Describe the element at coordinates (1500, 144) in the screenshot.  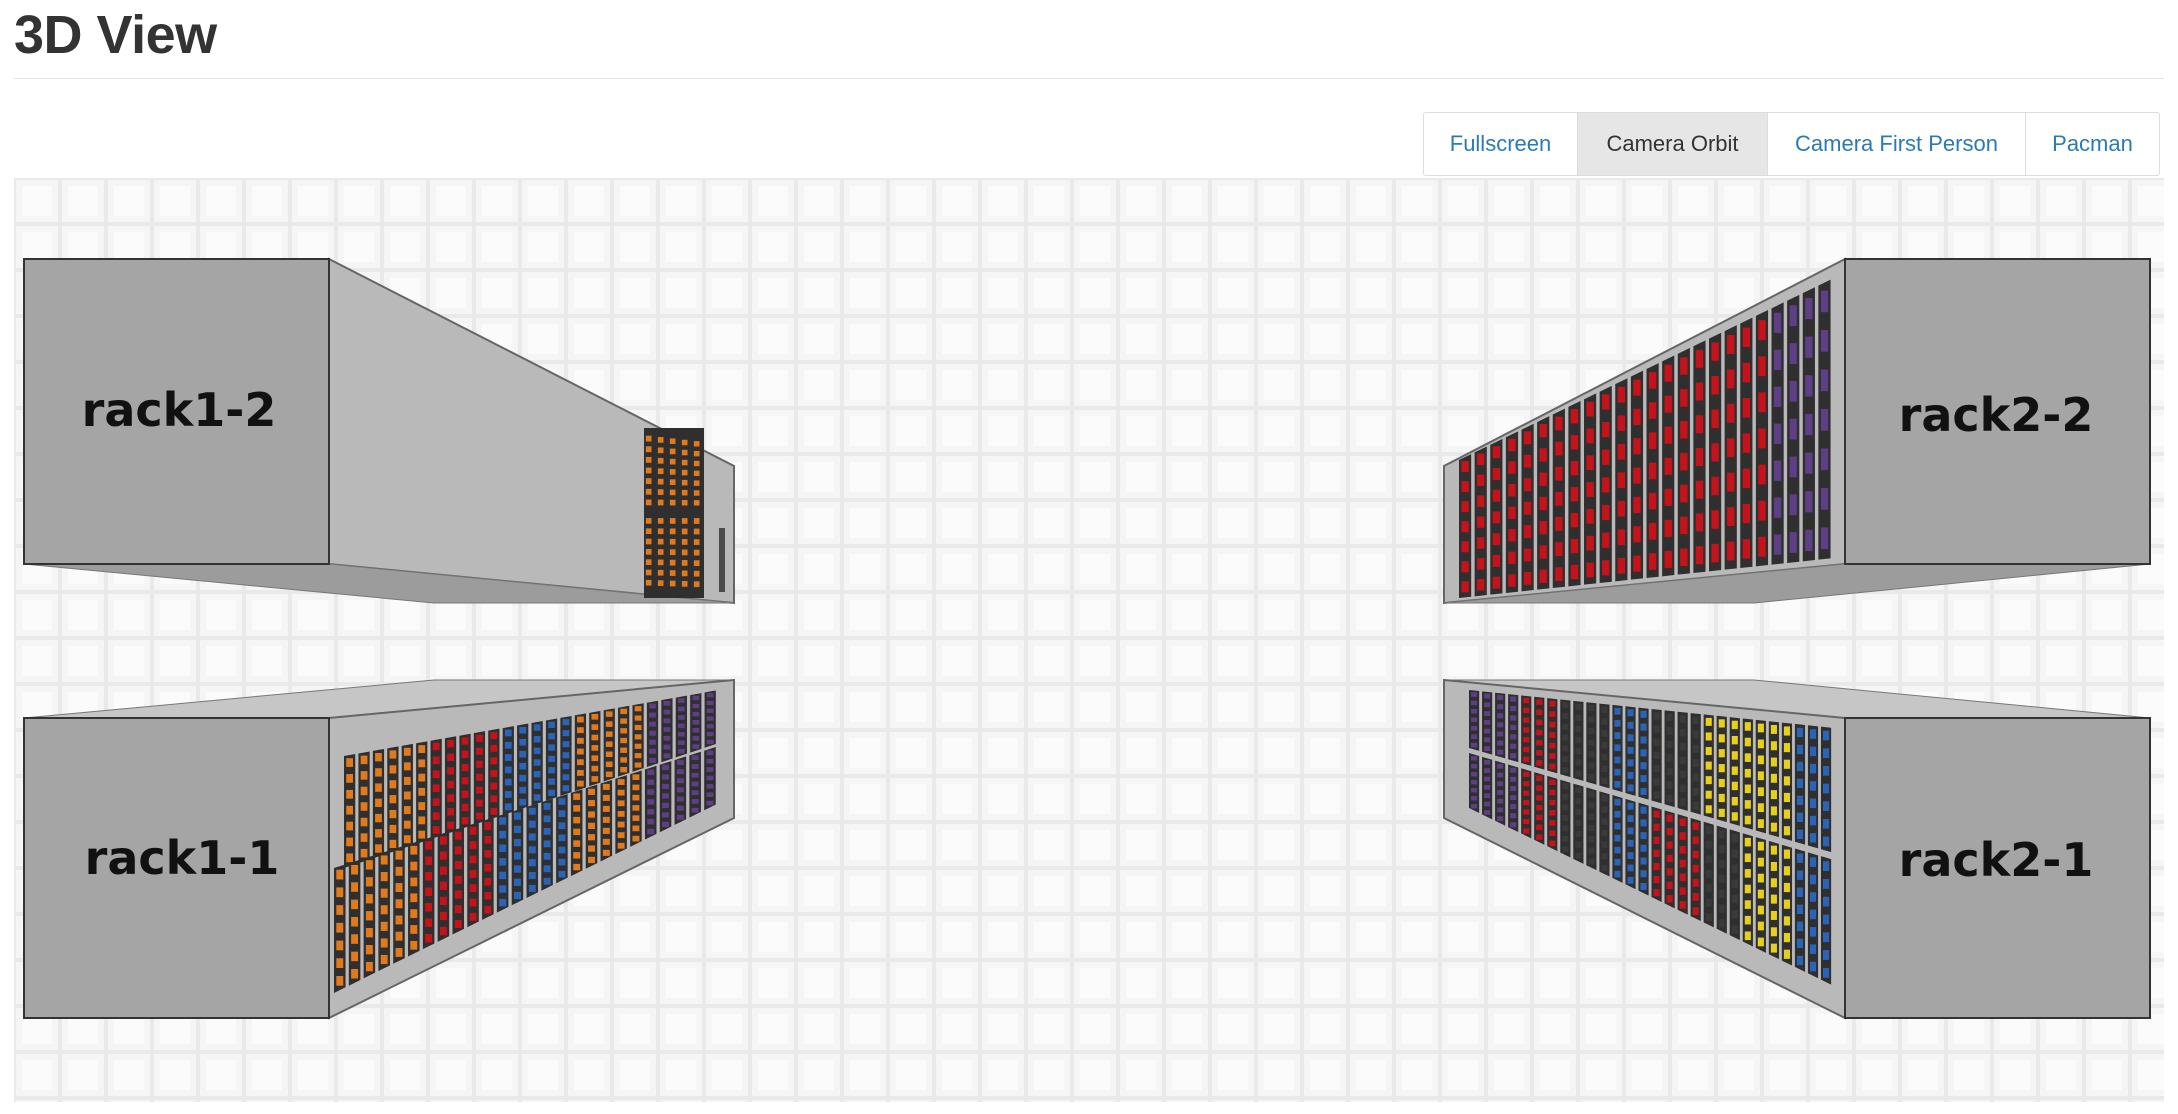
I see `fullscreen-button: Fullscreen` at that location.